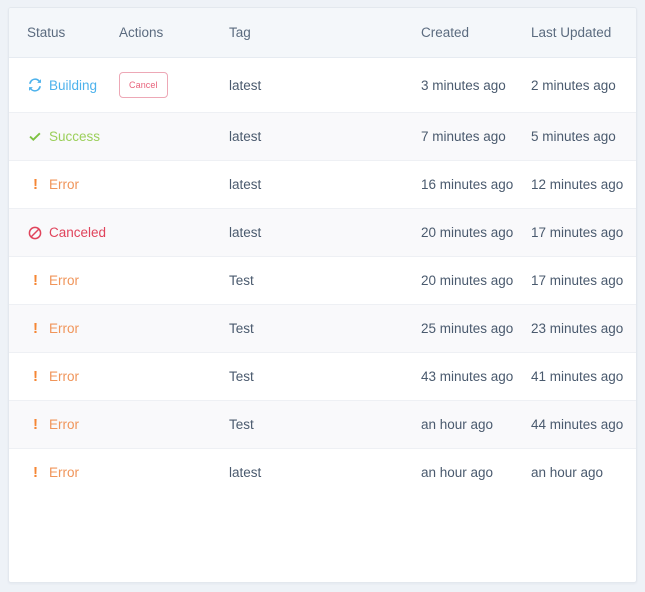 Image resolution: width=645 pixels, height=592 pixels. I want to click on column-header-last-updated: Last Updated, so click(583, 33).